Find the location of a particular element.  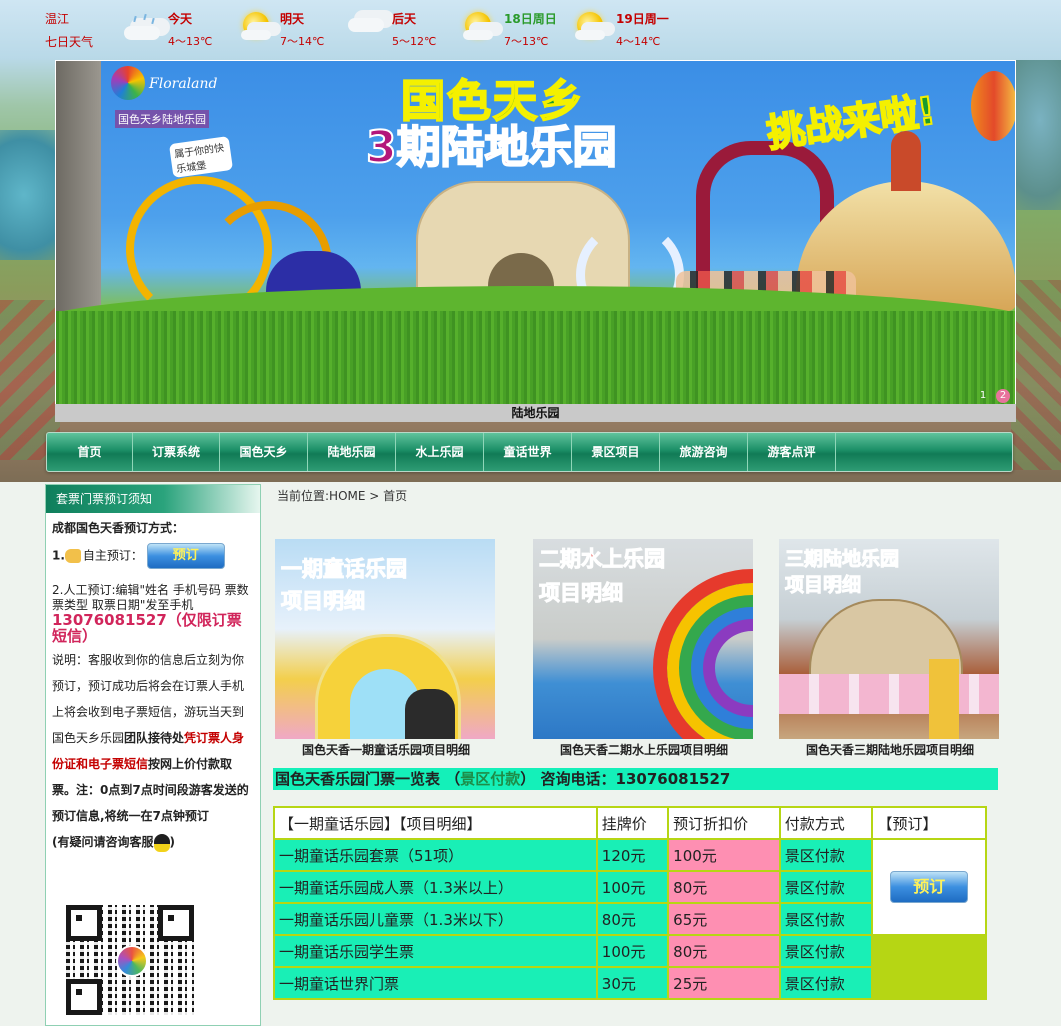

table-header-row: 【一期童话乐园】【项目明细】 挂牌价 预订折扣价 付款方式 【预订】 is located at coordinates (630, 823).